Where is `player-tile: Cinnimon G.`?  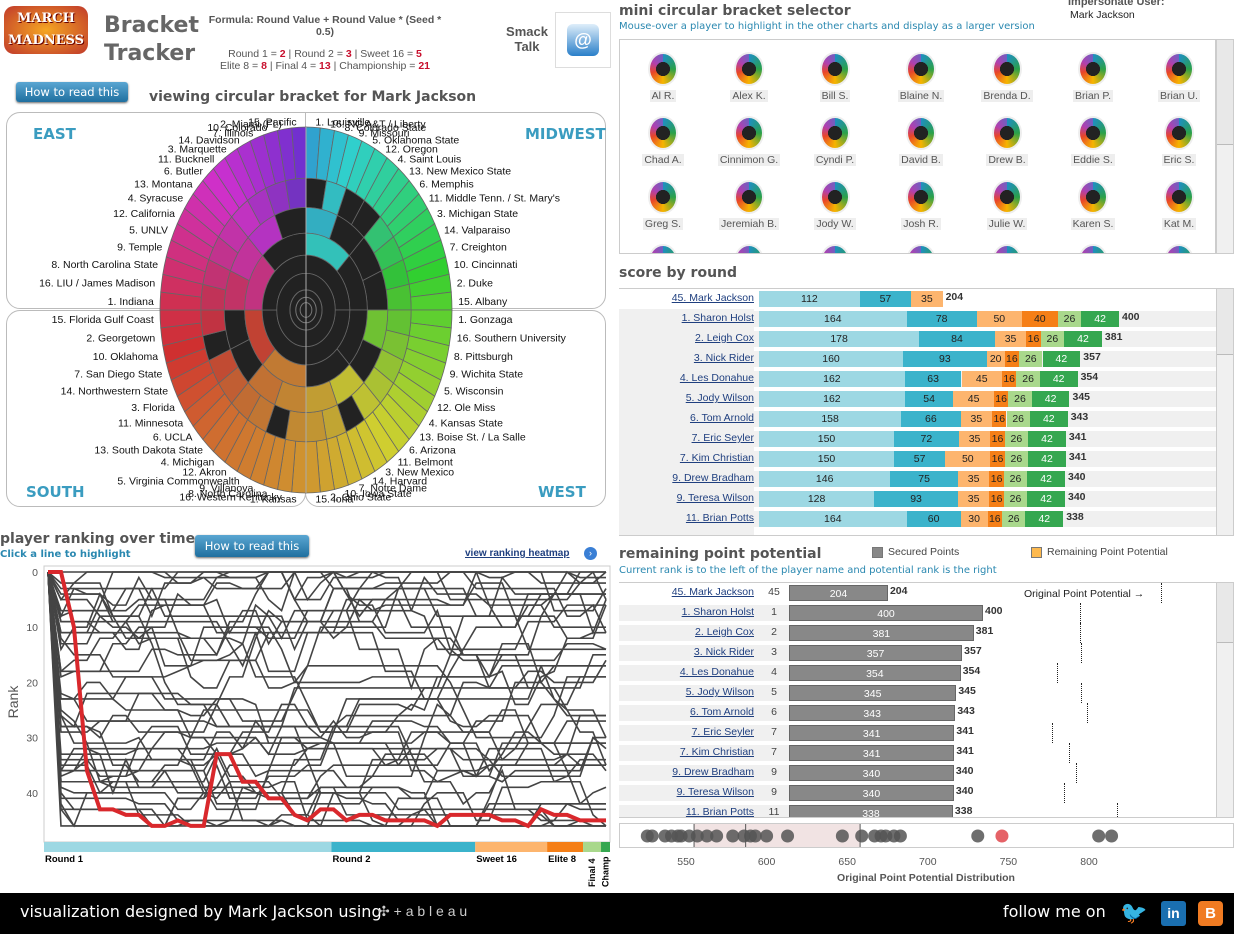
player-tile: Cinnimon G. is located at coordinates (749, 142).